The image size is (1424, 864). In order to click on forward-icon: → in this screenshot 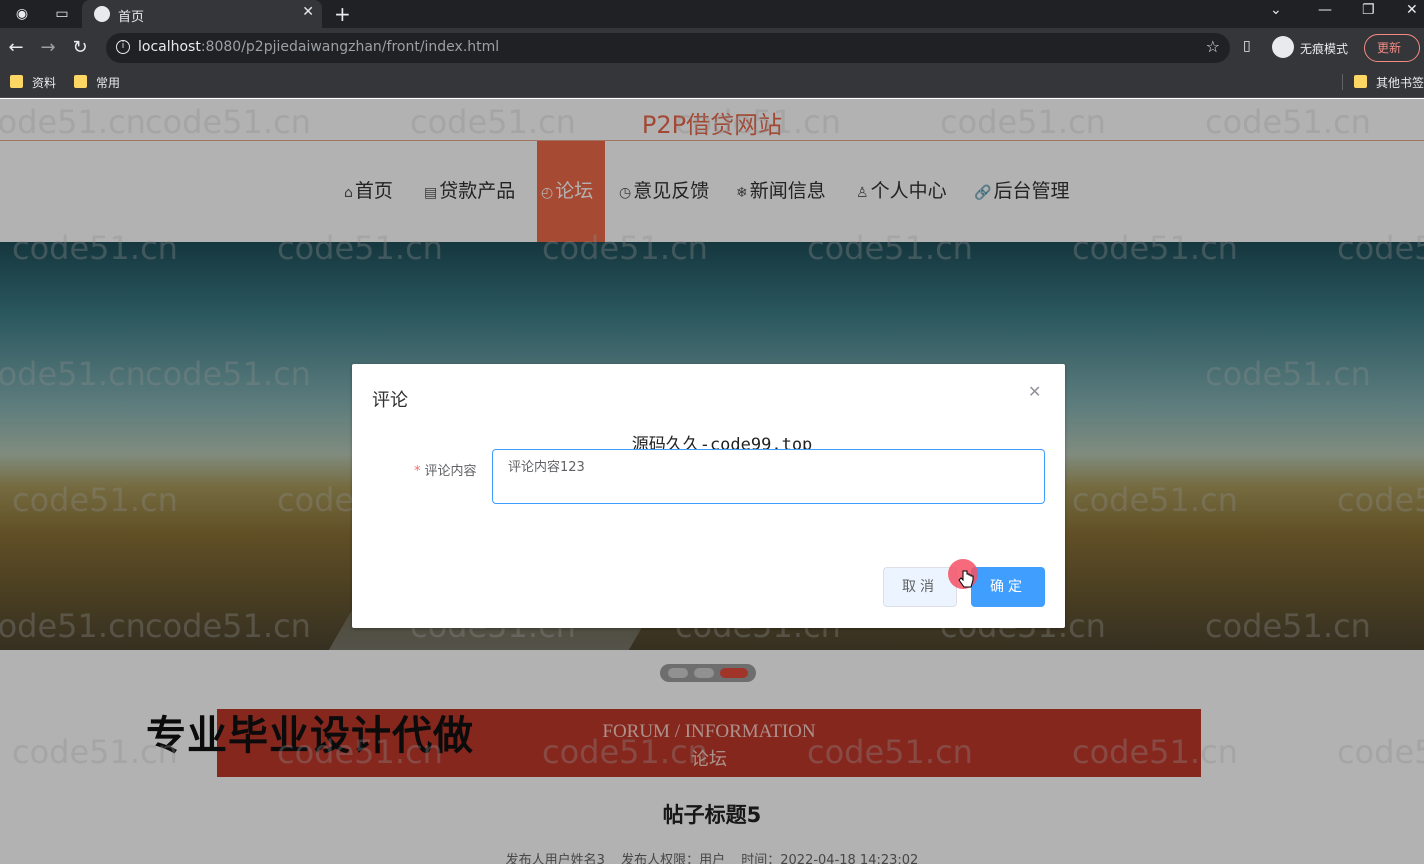, I will do `click(48, 48)`.